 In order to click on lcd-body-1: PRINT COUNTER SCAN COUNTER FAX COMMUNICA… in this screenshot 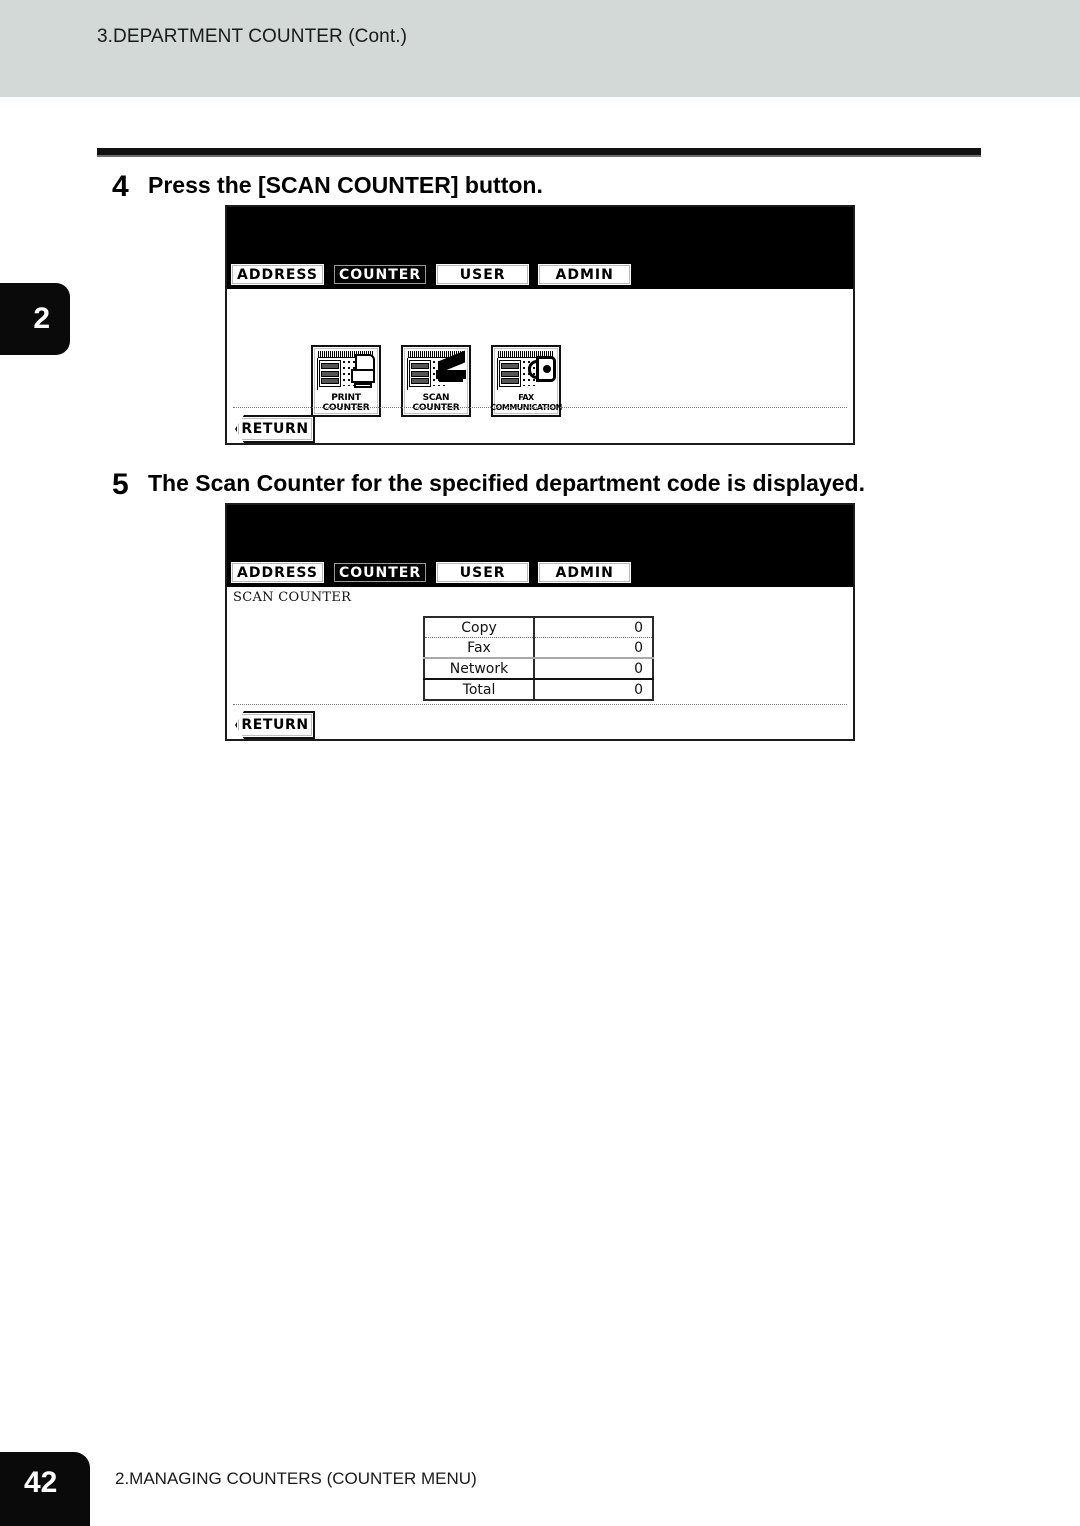, I will do `click(540, 366)`.